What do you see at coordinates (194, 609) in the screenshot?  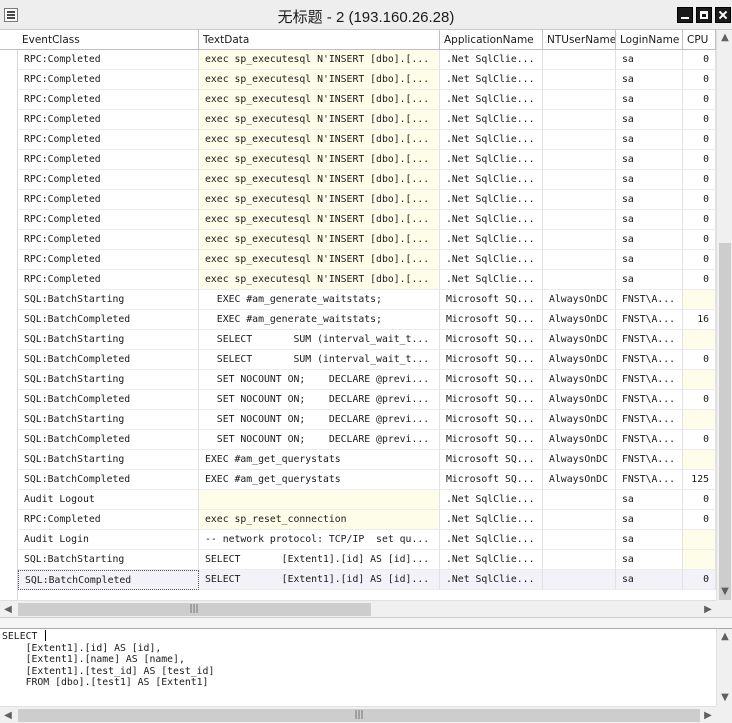 I see `grid-horizontal-scroll-thumb: |||` at bounding box center [194, 609].